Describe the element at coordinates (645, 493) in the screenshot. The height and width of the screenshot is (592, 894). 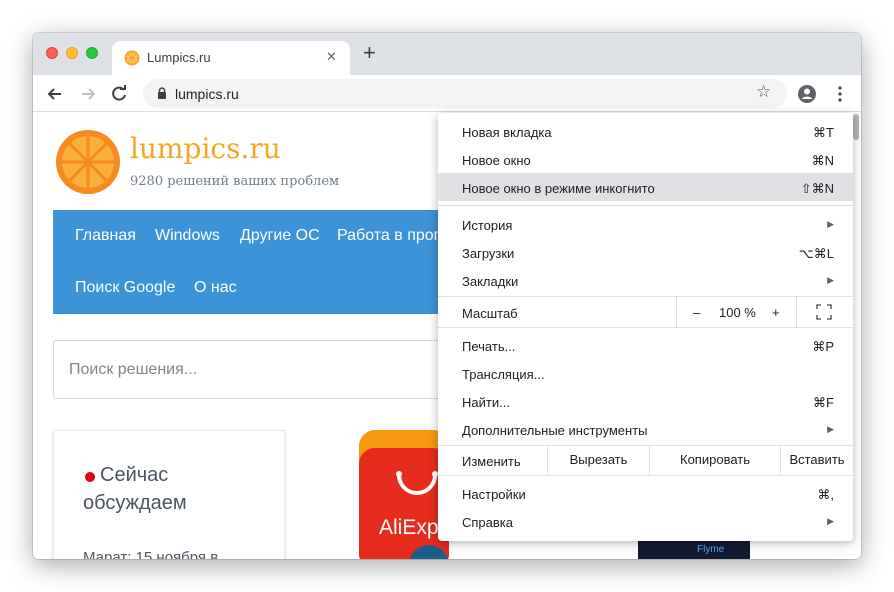
I see `menu-item-settings: Настройки ⌘,` at that location.